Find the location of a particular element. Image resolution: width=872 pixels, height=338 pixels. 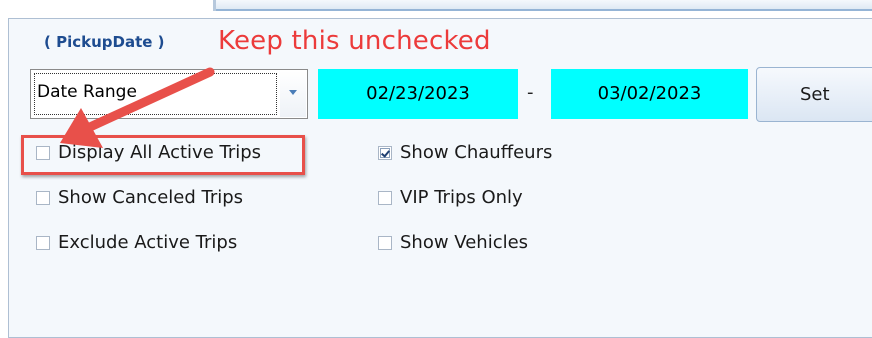

date-mode-value: Date Range is located at coordinates (87, 92).